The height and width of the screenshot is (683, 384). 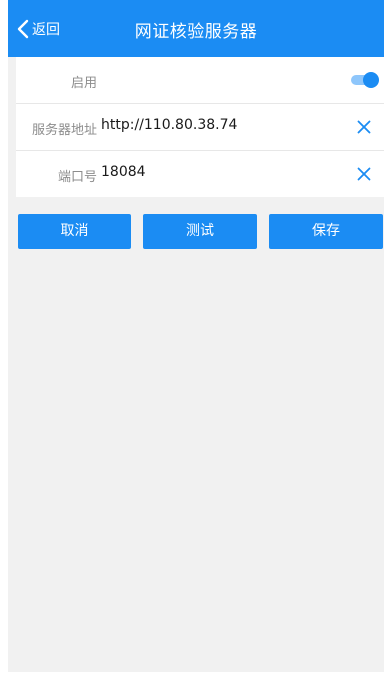 I want to click on clear-server-address-icon, so click(x=364, y=126).